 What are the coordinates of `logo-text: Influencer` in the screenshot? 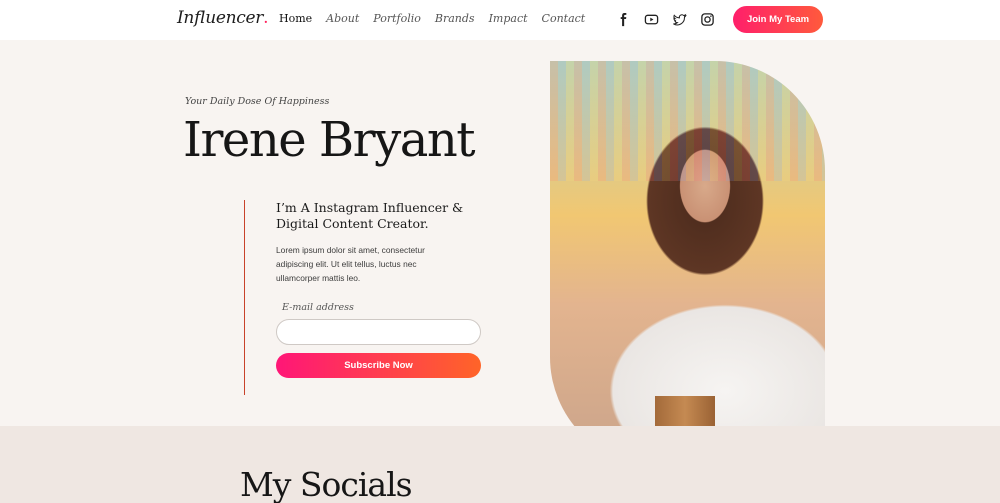 It's located at (220, 18).